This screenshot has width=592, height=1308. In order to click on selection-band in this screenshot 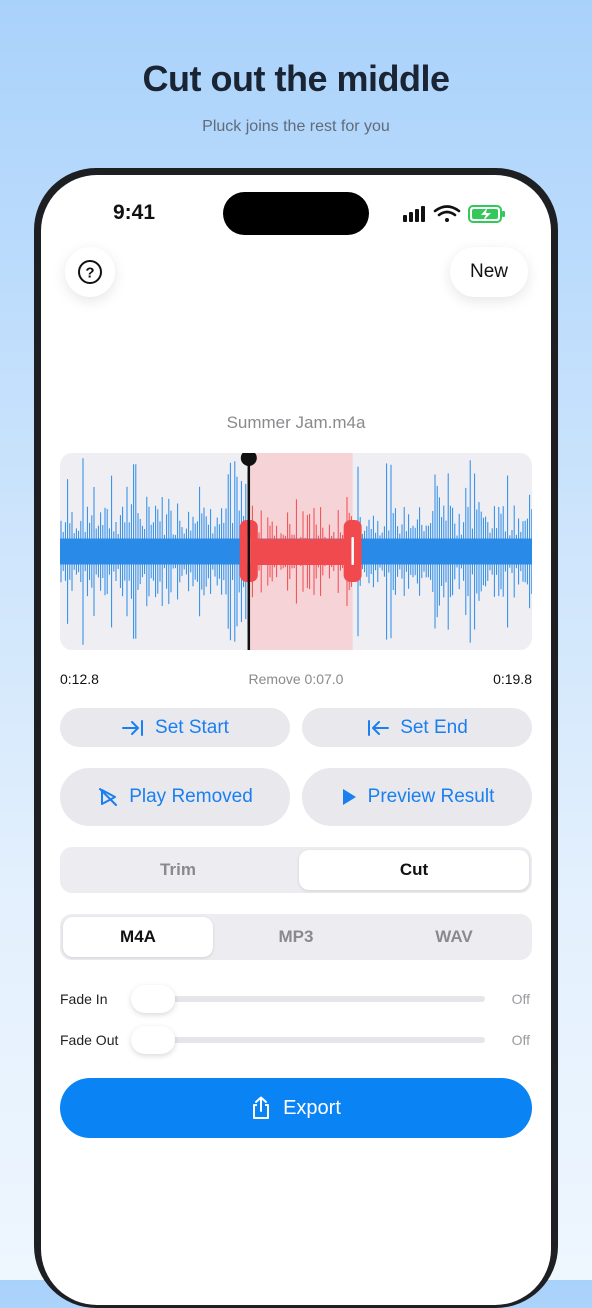, I will do `click(300, 552)`.